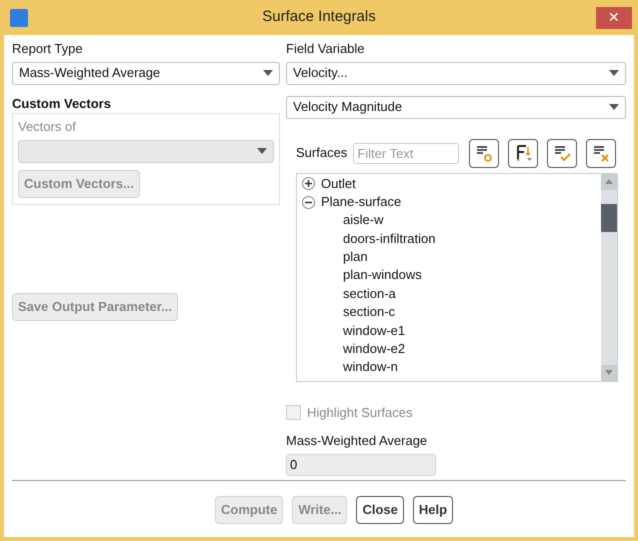 The height and width of the screenshot is (541, 638). Describe the element at coordinates (338, 183) in the screenshot. I see `tree-item: Outlet` at that location.